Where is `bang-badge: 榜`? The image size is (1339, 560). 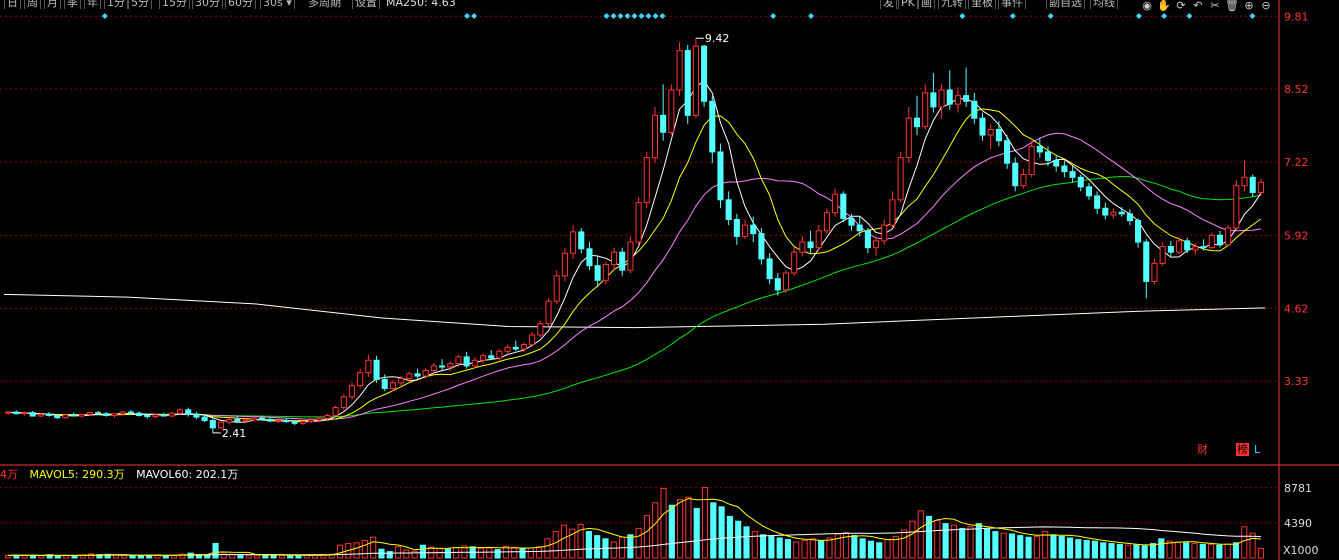
bang-badge: 榜 is located at coordinates (1242, 449).